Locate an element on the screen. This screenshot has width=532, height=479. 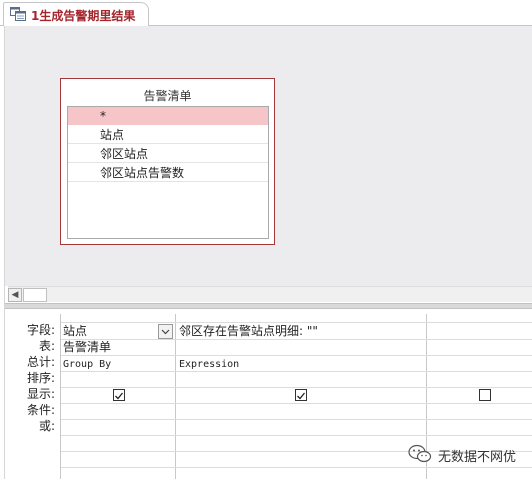
field-item-site: 站点 is located at coordinates (168, 135).